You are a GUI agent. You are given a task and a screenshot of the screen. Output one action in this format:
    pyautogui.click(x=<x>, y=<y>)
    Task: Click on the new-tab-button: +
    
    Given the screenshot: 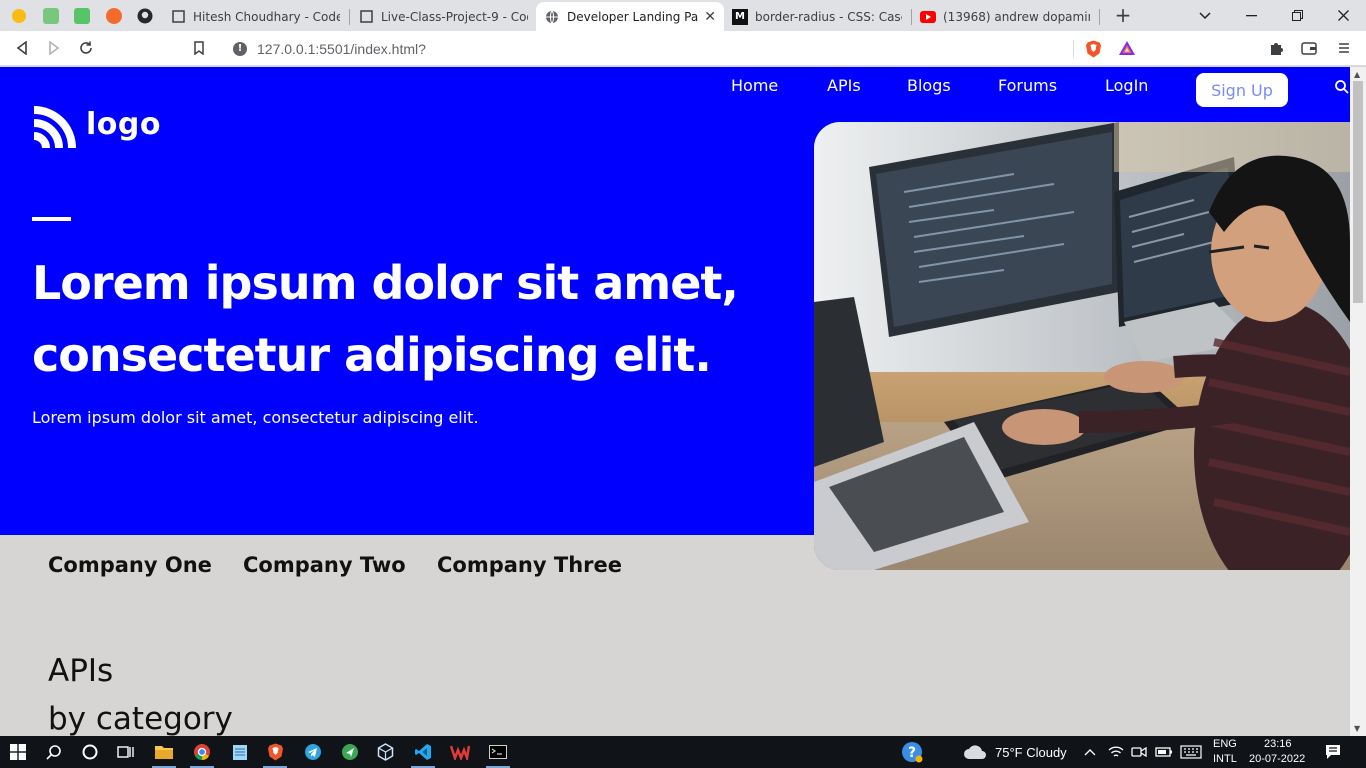 What is the action you would take?
    pyautogui.click(x=1123, y=15)
    